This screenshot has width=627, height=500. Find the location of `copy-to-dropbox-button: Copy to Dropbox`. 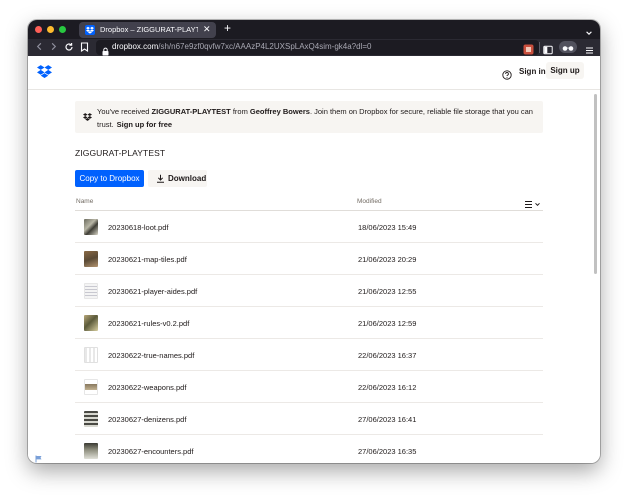

copy-to-dropbox-button: Copy to Dropbox is located at coordinates (109, 178).